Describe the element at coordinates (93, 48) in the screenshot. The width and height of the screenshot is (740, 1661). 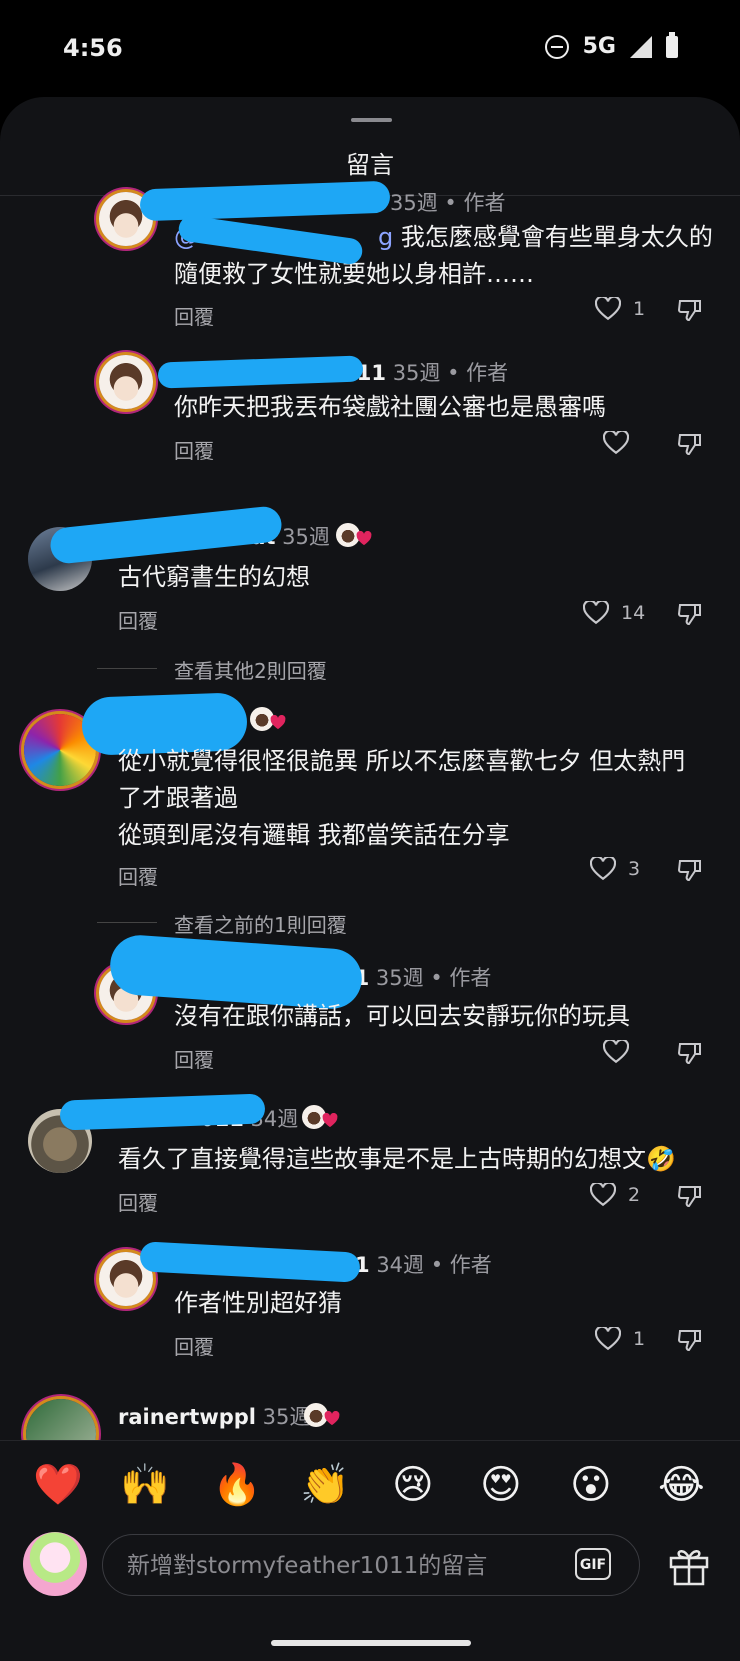
I see `status-time: 4:56` at that location.